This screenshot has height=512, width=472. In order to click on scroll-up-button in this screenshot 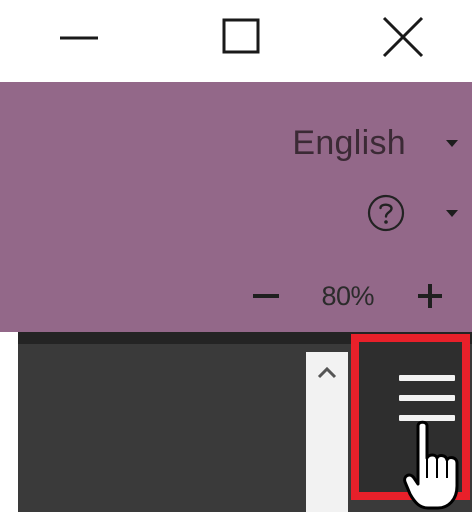, I will do `click(327, 372)`.